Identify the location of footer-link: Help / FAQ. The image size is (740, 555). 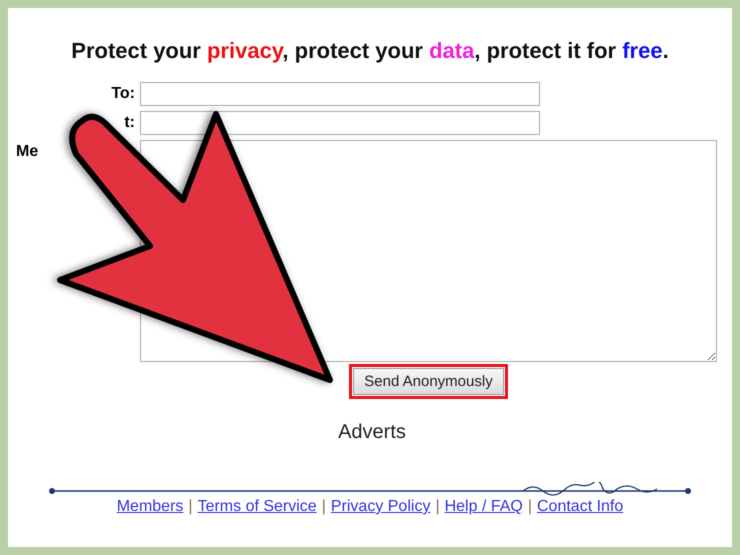
(483, 507).